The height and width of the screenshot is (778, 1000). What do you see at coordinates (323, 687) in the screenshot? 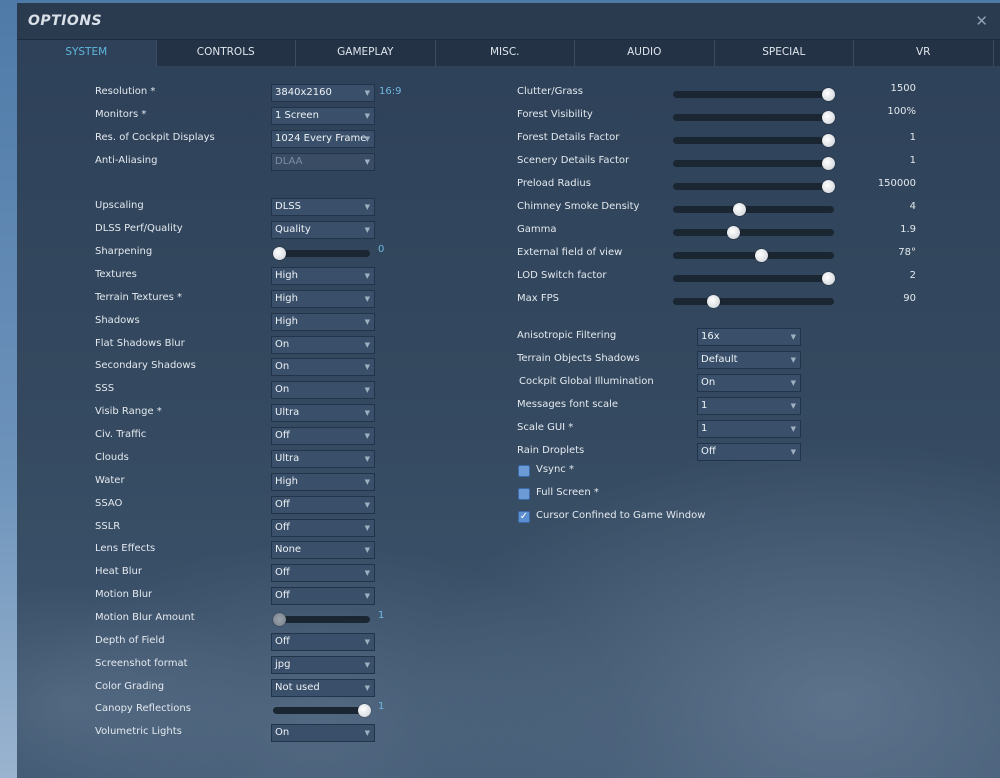
I see `color-grading-dropdown: Not used ▼` at bounding box center [323, 687].